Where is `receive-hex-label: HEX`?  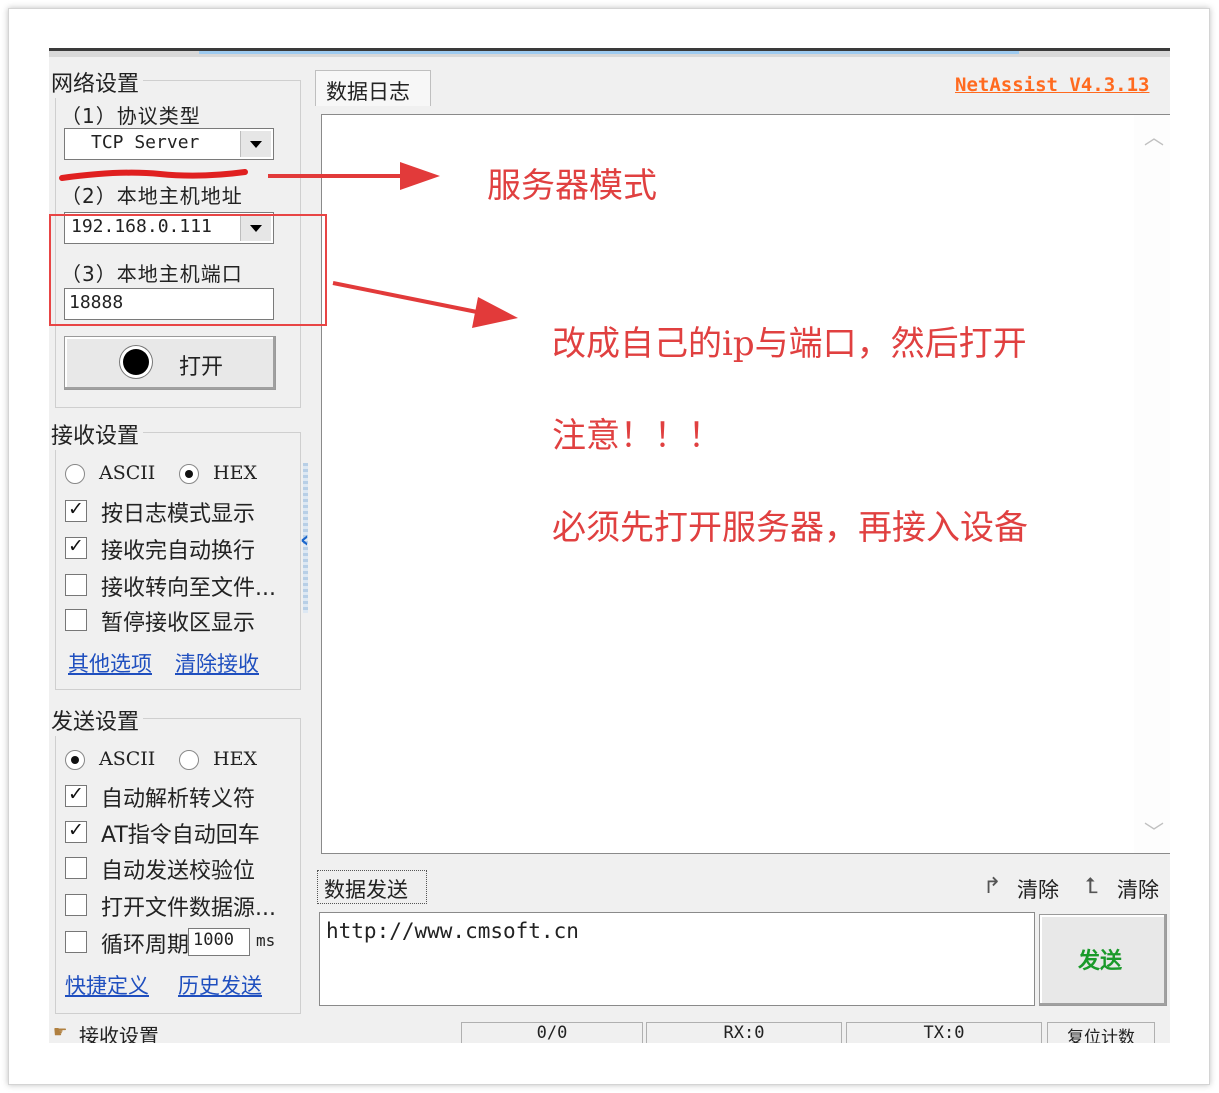
receive-hex-label: HEX is located at coordinates (235, 473).